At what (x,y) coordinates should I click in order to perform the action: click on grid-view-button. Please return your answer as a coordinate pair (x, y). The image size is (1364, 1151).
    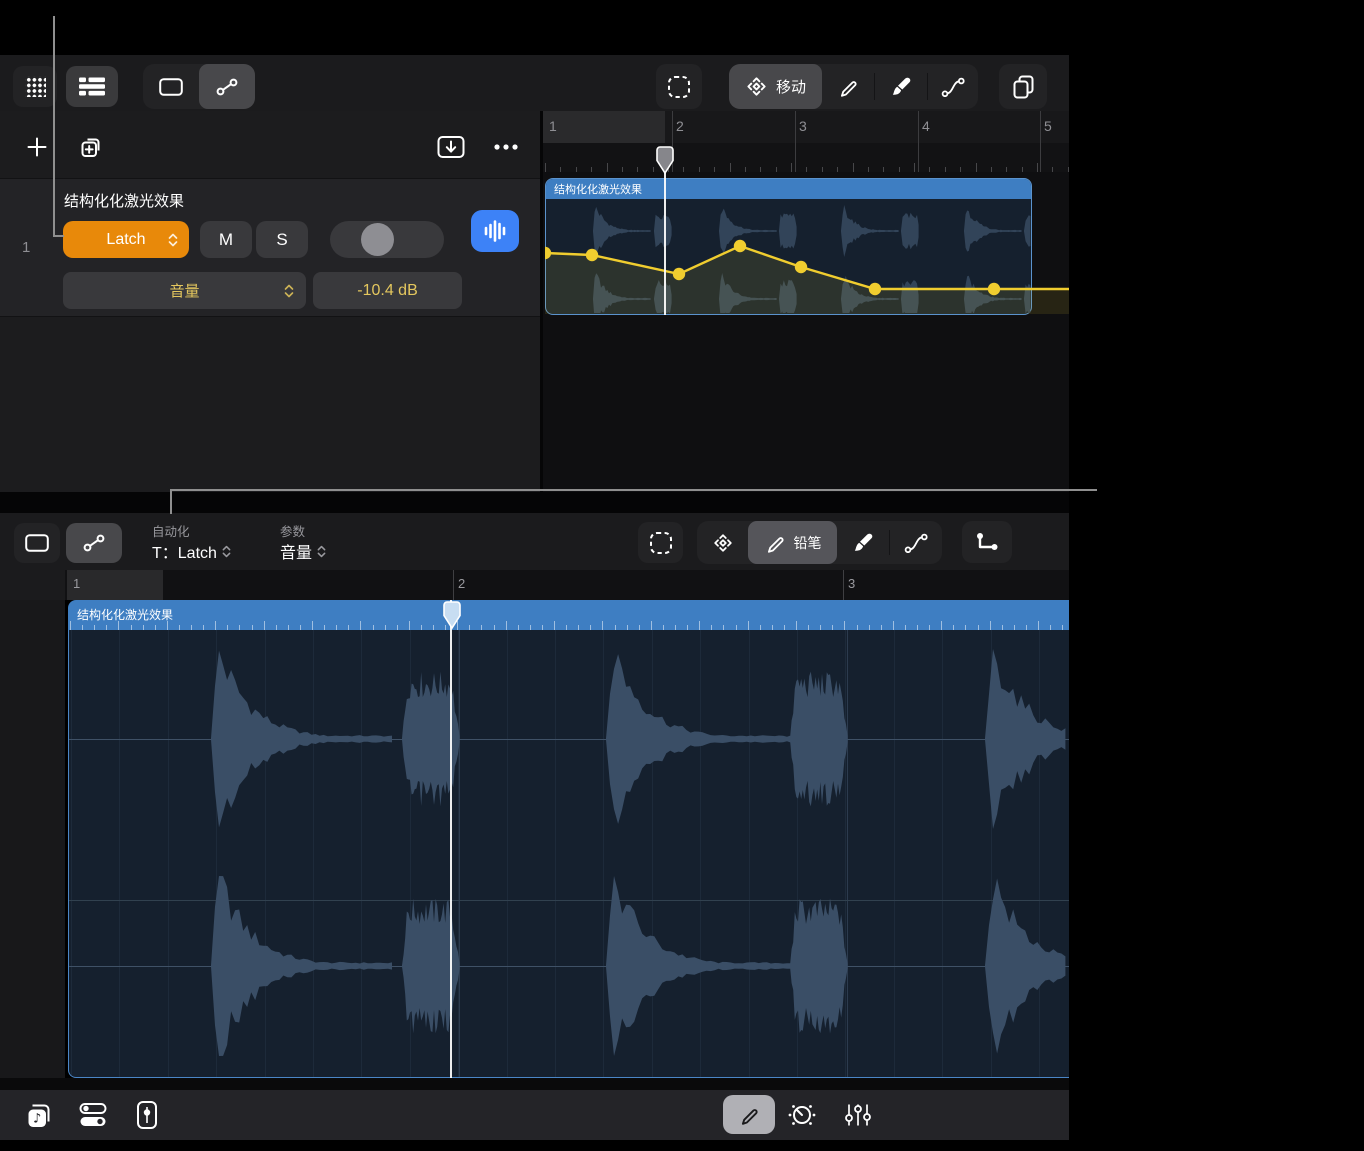
    Looking at the image, I should click on (35, 86).